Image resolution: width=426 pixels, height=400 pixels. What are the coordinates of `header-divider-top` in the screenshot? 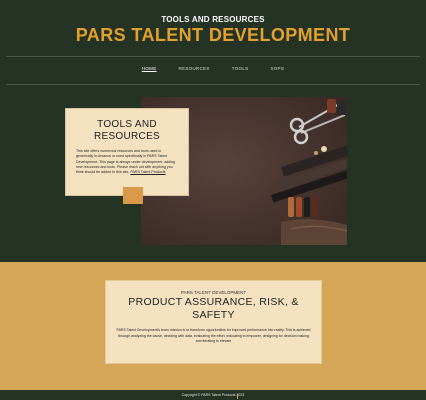 It's located at (213, 56).